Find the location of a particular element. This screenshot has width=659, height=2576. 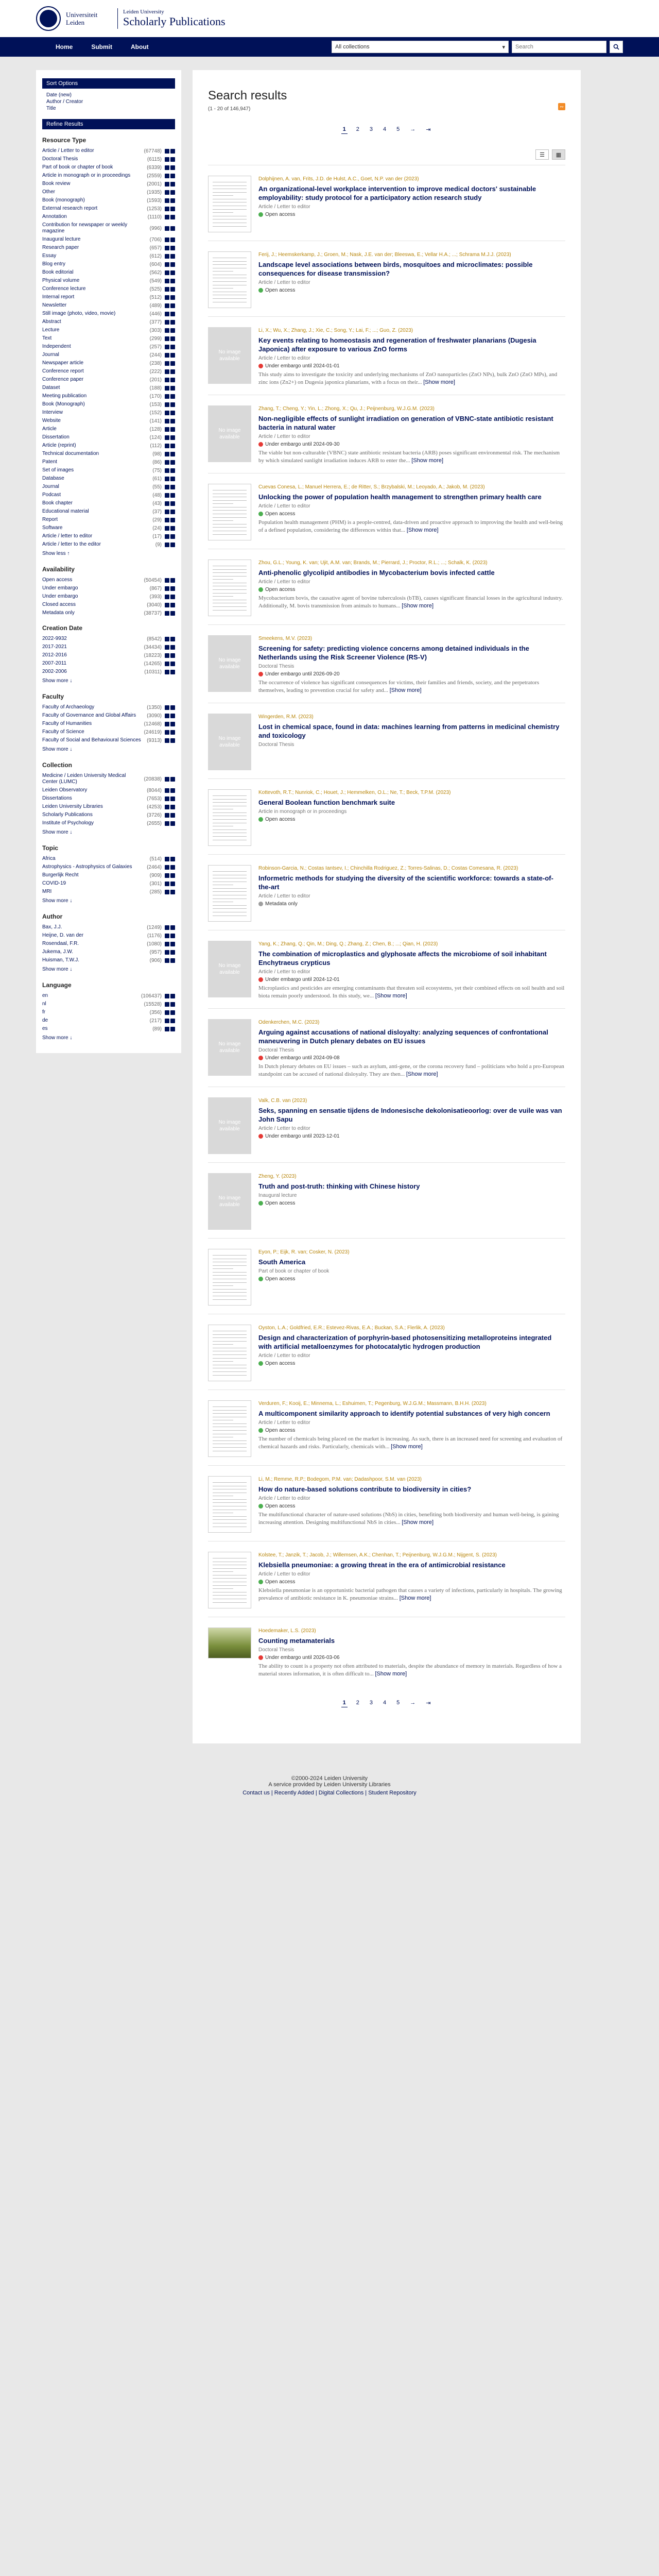

nav-home: Home is located at coordinates (59, 47).